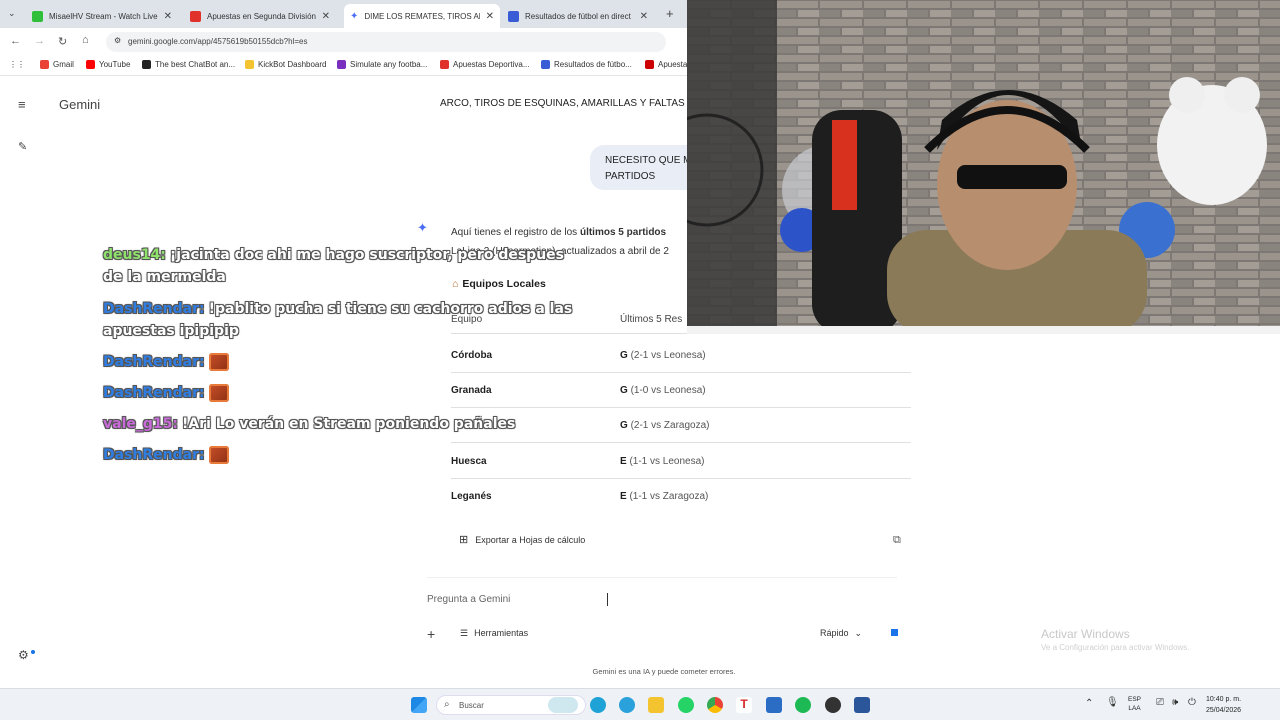 The height and width of the screenshot is (720, 1280). Describe the element at coordinates (422, 16) in the screenshot. I see `tab-3-active: ✦ DIME LOS REMATES, TIROS AL ✕` at that location.